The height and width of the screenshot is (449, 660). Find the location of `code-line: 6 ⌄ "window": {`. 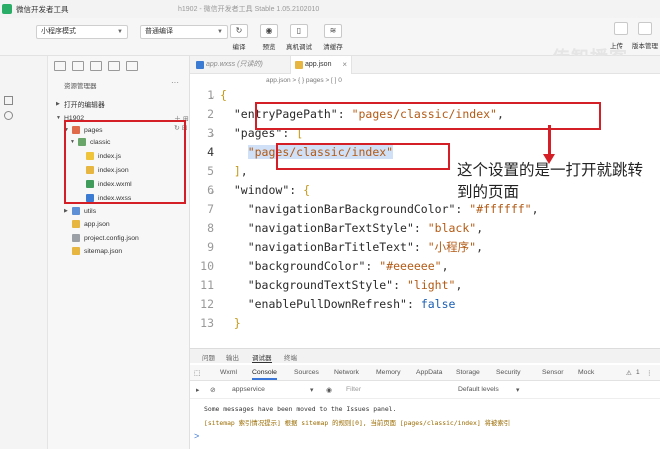

code-line: 6 ⌄ "window": { is located at coordinates (258, 190).